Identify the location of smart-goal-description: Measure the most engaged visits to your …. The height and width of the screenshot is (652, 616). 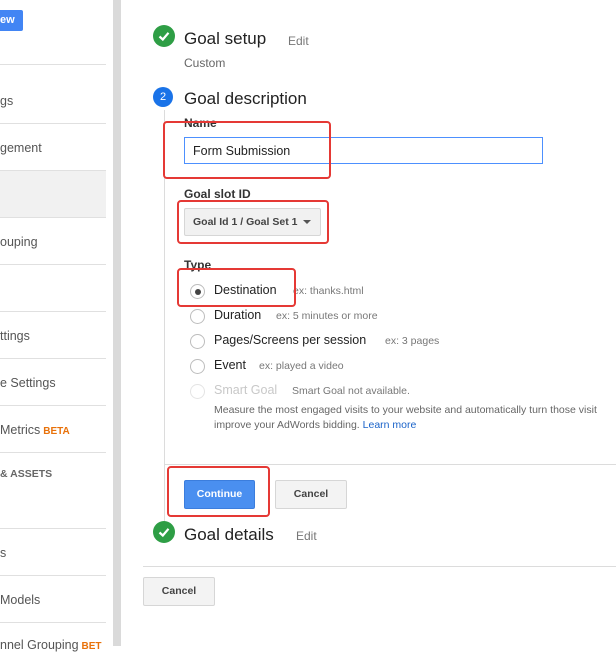
(405, 410).